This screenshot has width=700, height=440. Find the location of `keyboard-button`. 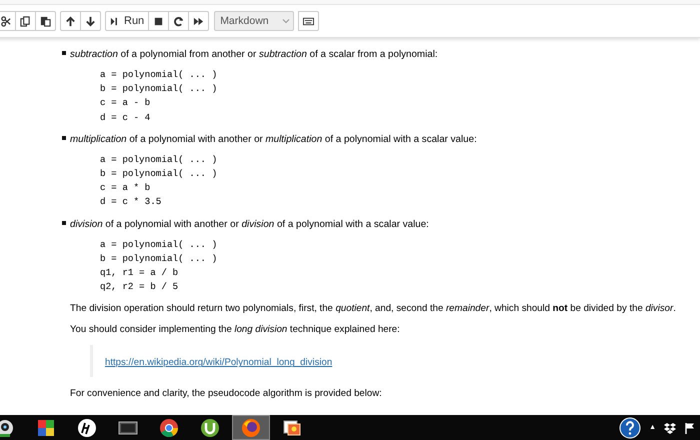

keyboard-button is located at coordinates (309, 21).